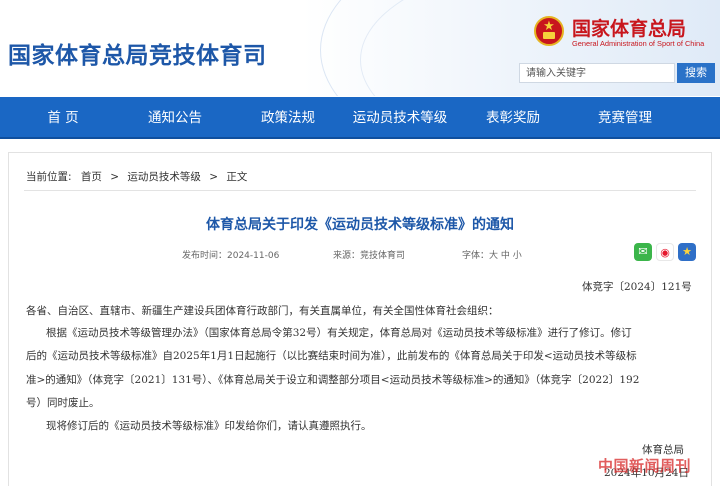  What do you see at coordinates (637, 287) in the screenshot?
I see `document-number: 体竞字〔2024〕121号` at bounding box center [637, 287].